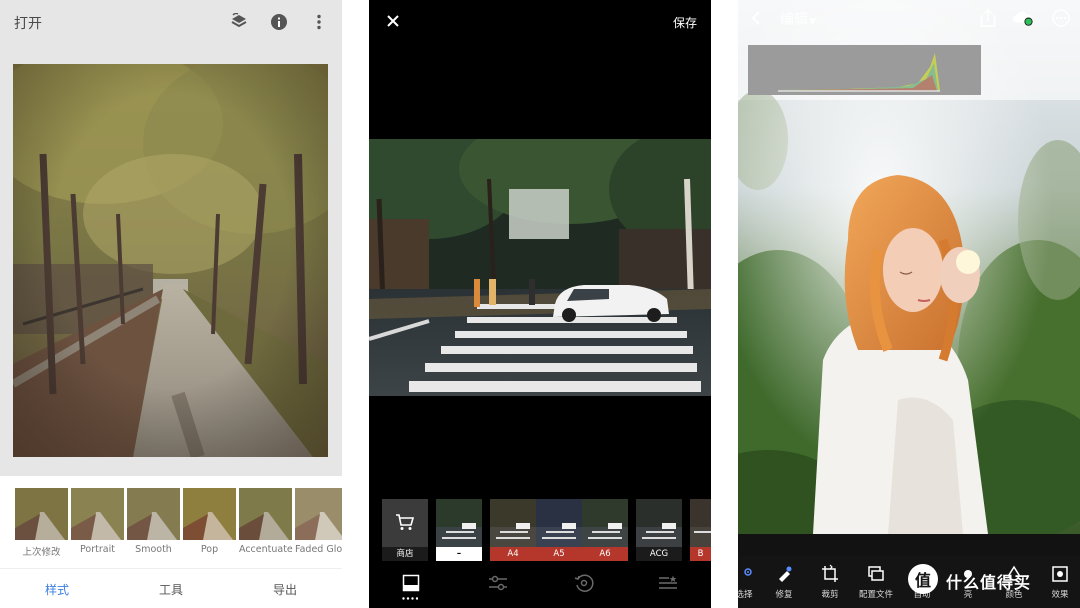 The height and width of the screenshot is (608, 1080). What do you see at coordinates (41, 552) in the screenshot?
I see `style-preset-label: 上次修改` at bounding box center [41, 552].